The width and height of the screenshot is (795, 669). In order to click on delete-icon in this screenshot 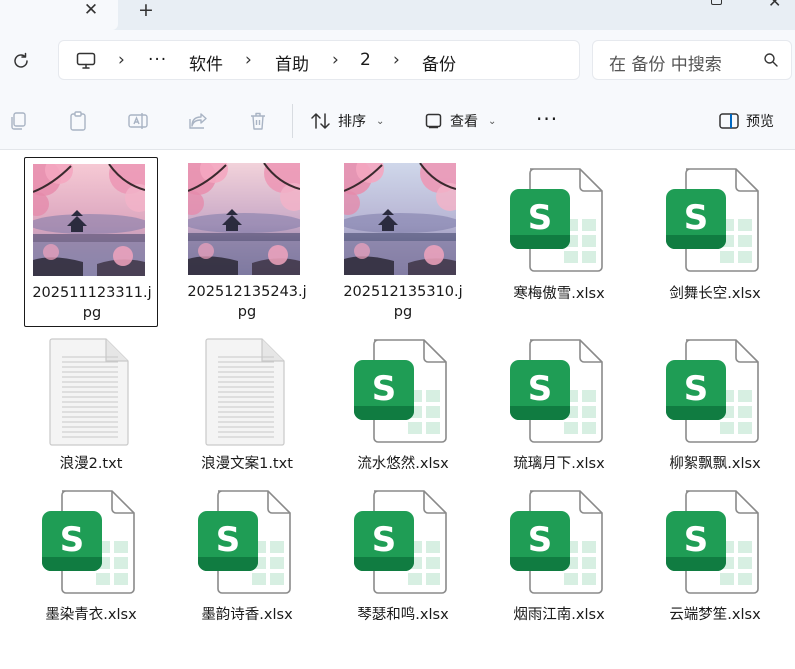, I will do `click(258, 121)`.